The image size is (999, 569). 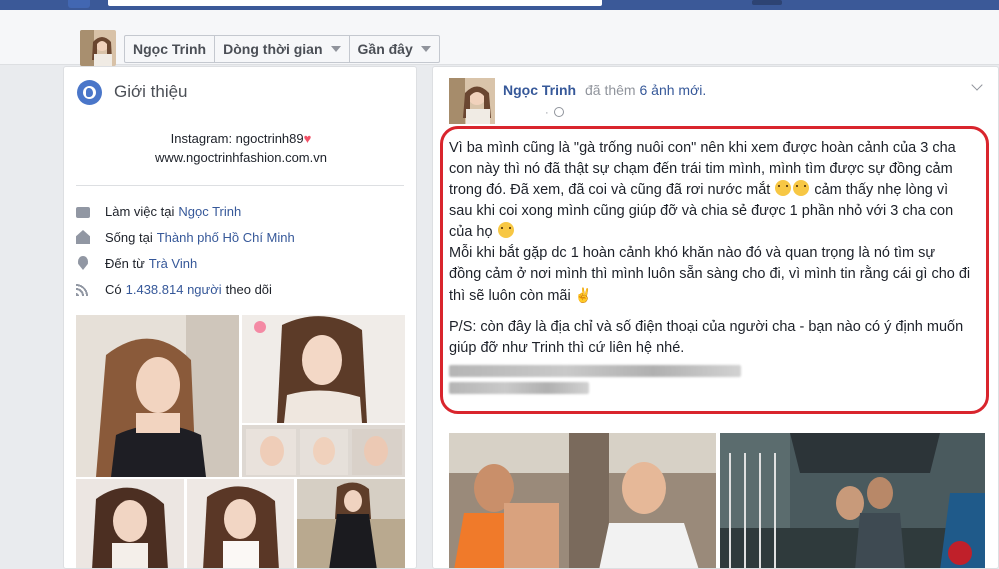 I want to click on globe-icon, so click(x=89, y=92).